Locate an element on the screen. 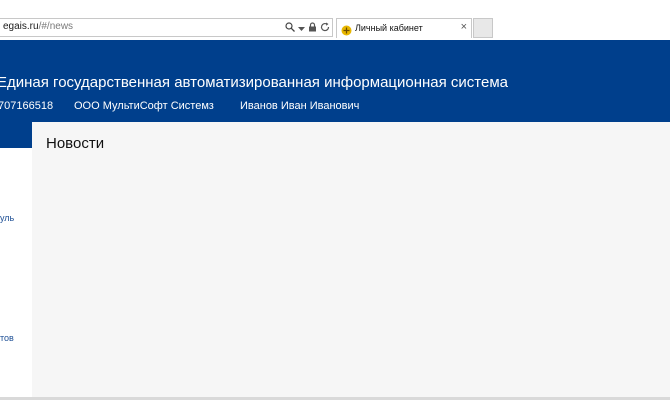  address-text: egais.ru/#/news is located at coordinates (38, 26).